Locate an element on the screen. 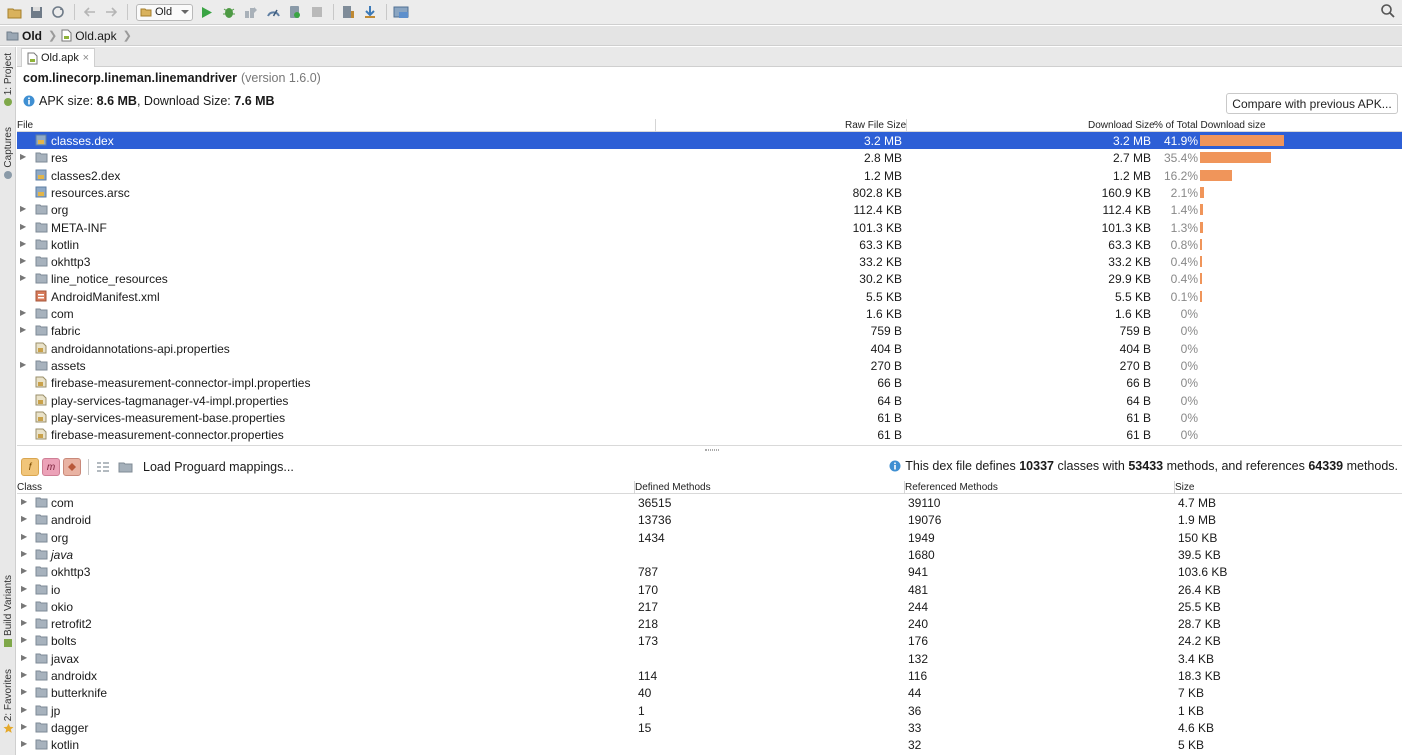 This screenshot has height=755, width=1402. class-row: ▶ okhttp3 787 941 103.6 KB is located at coordinates (709, 571).